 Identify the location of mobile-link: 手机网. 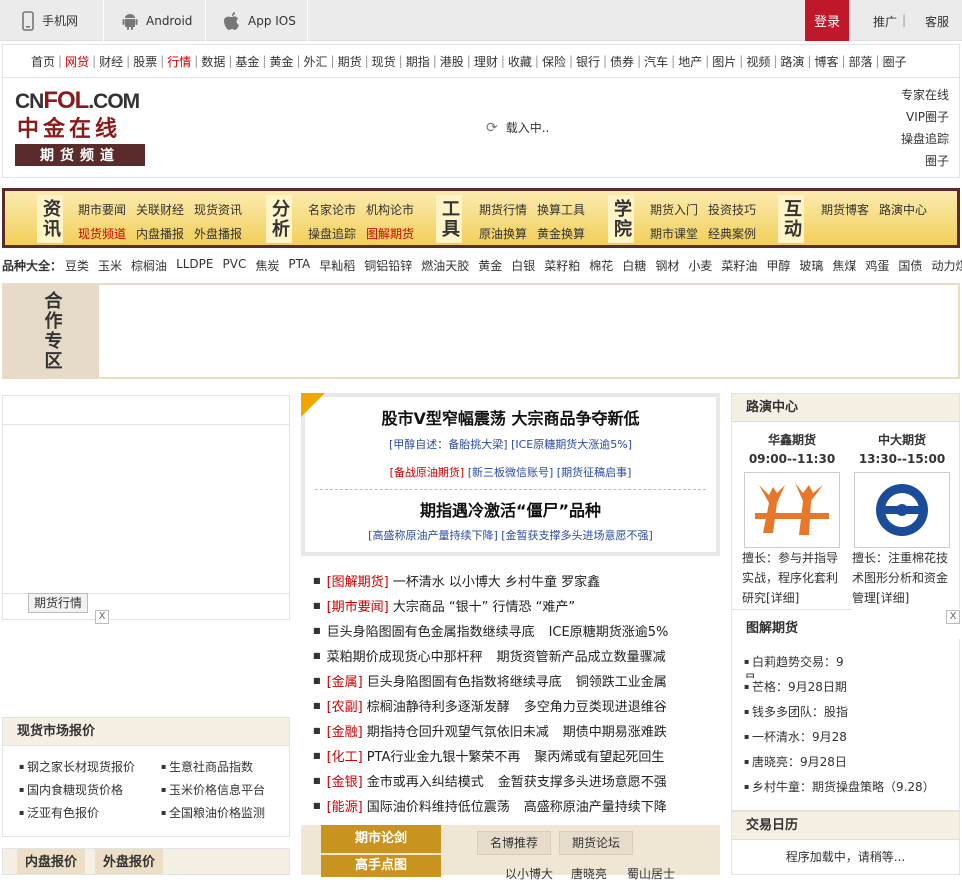
(52, 20).